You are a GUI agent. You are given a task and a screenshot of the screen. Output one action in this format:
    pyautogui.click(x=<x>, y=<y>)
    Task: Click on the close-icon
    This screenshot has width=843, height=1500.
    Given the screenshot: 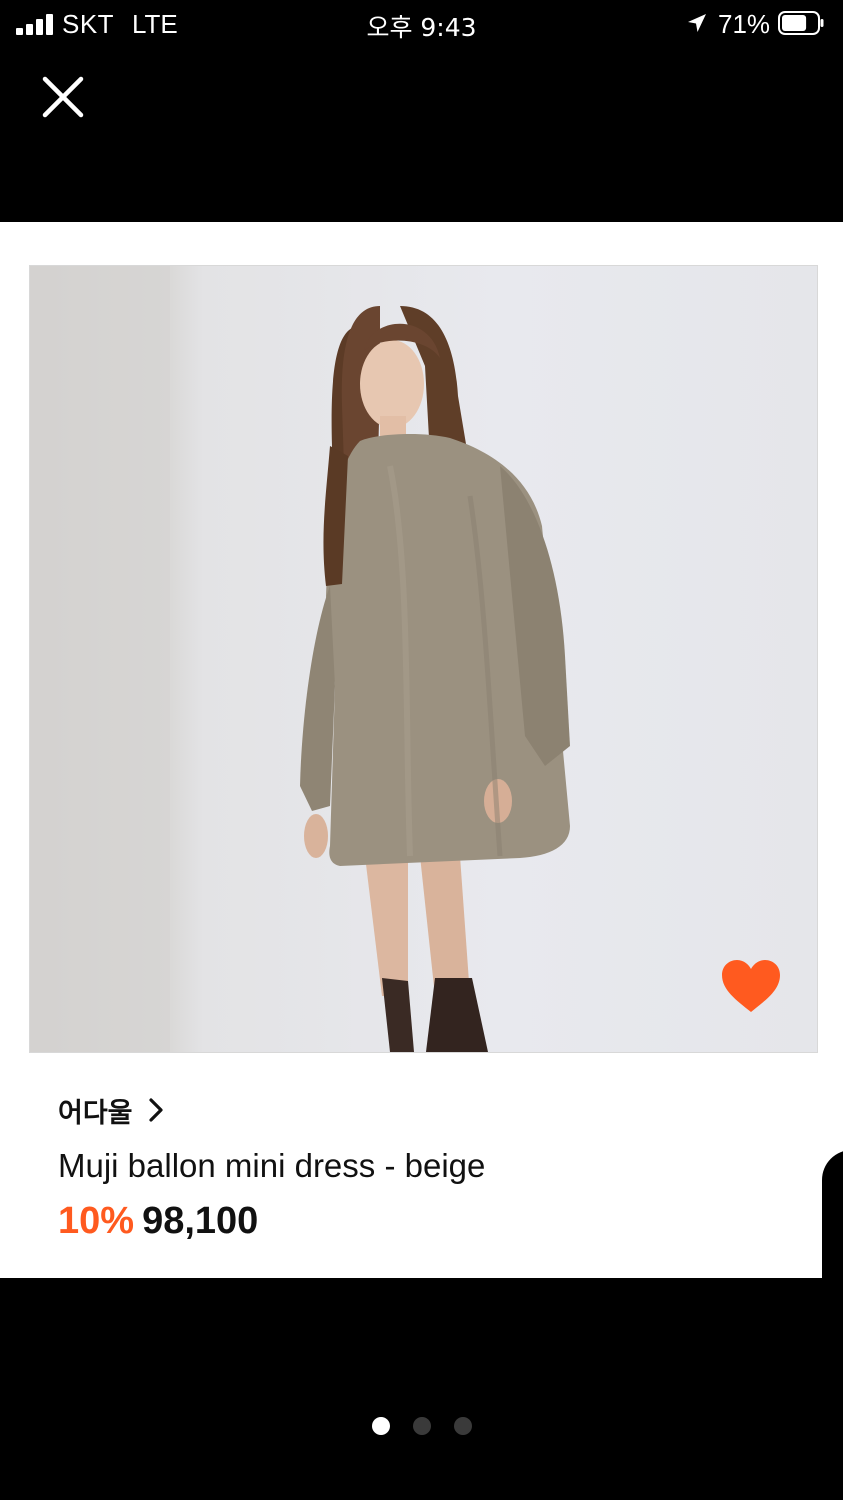 What is the action you would take?
    pyautogui.click(x=63, y=97)
    